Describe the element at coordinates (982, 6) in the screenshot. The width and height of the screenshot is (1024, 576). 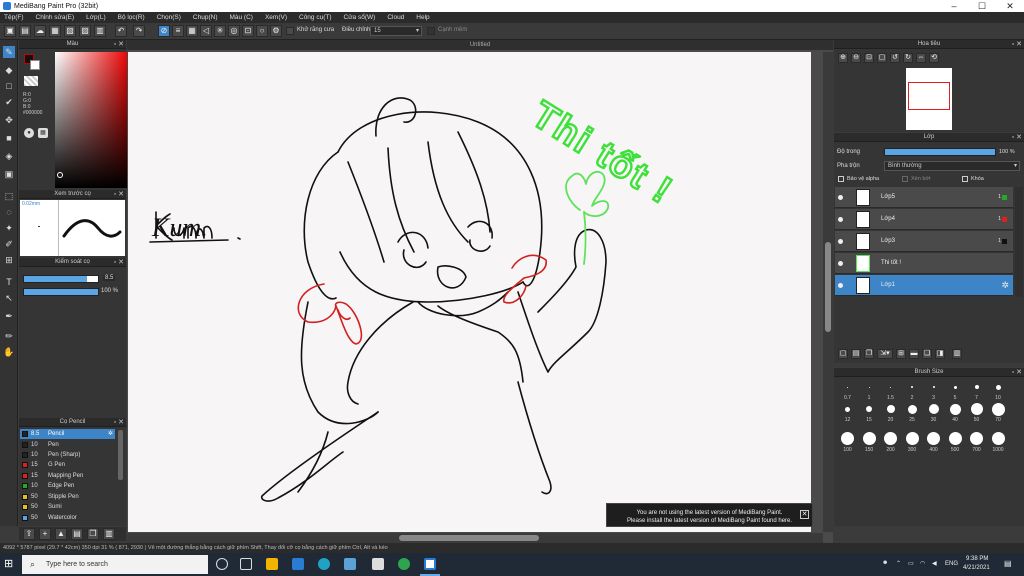
I see `maximize-button: ☐` at that location.